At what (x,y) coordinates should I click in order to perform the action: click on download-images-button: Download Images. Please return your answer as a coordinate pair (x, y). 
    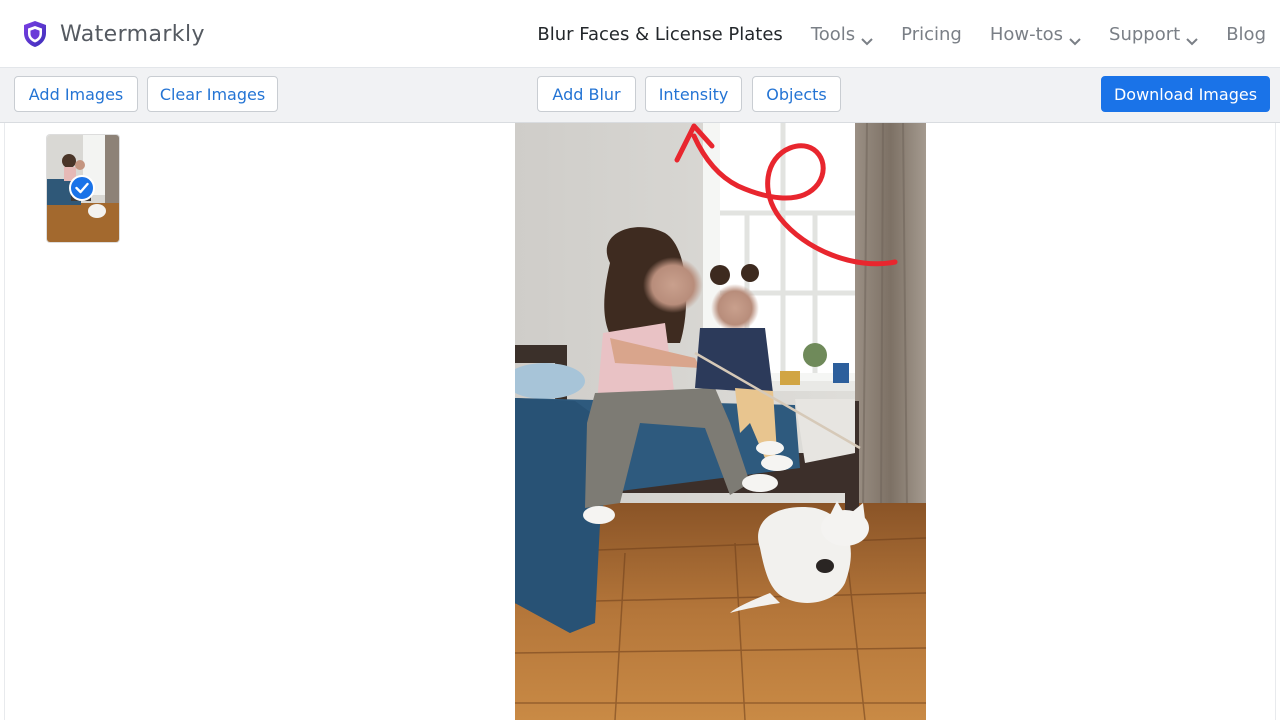
    Looking at the image, I should click on (1185, 94).